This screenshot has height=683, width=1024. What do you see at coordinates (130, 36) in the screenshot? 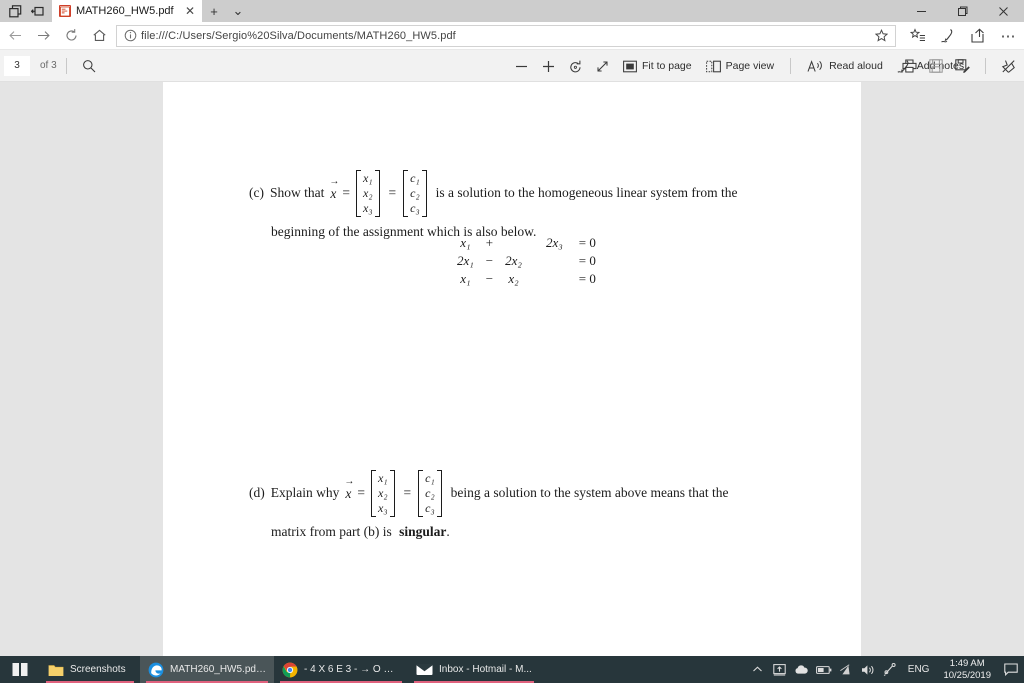
I see `site-info-icon` at bounding box center [130, 36].